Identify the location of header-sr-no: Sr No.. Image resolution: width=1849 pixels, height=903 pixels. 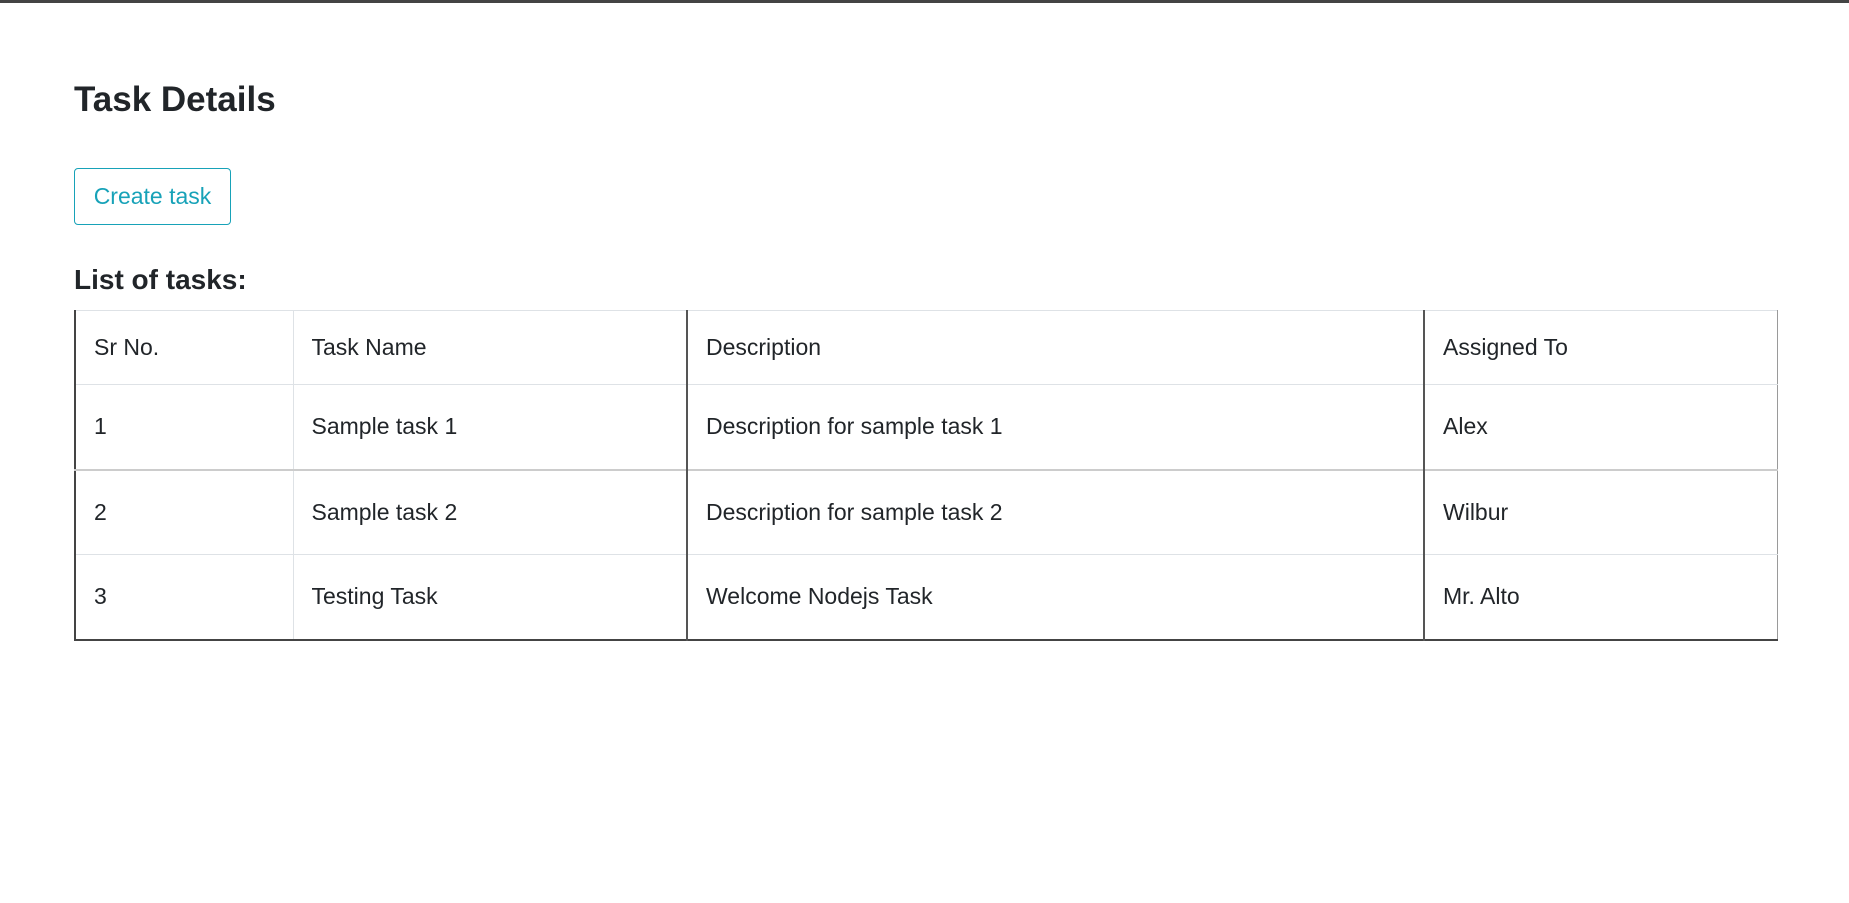
(183, 347).